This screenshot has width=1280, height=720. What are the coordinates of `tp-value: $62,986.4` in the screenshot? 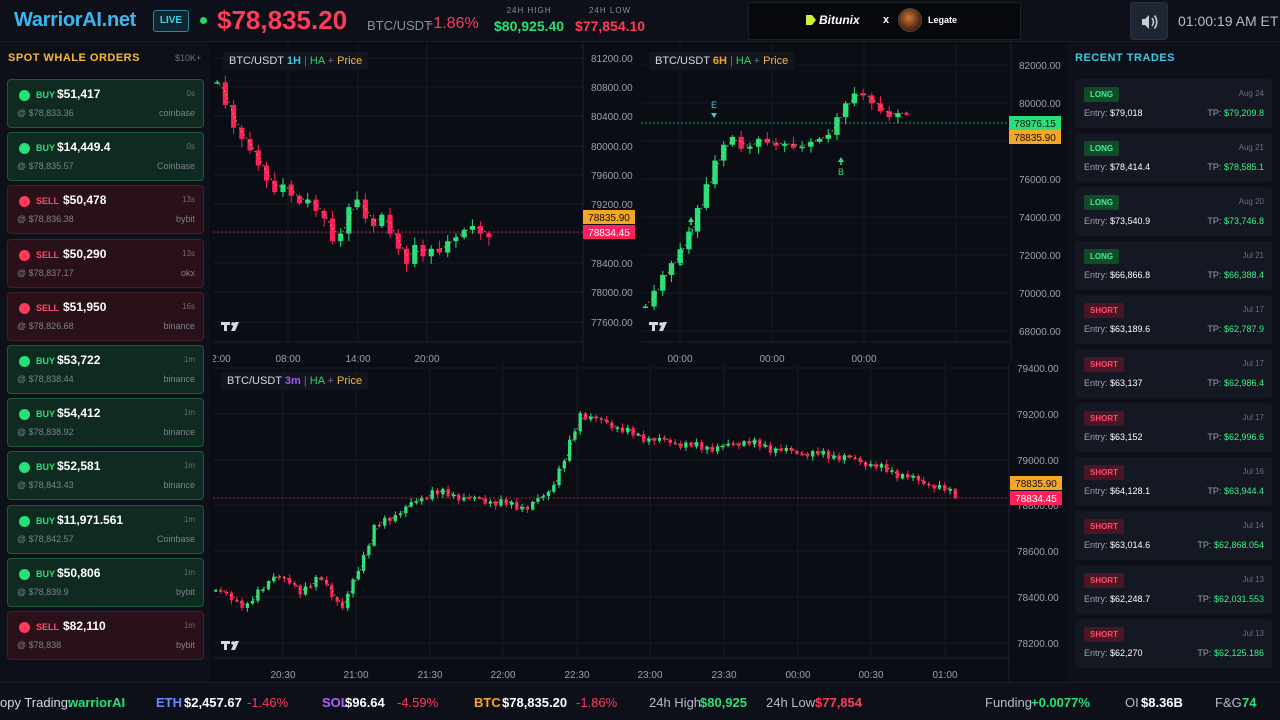 It's located at (1243, 383).